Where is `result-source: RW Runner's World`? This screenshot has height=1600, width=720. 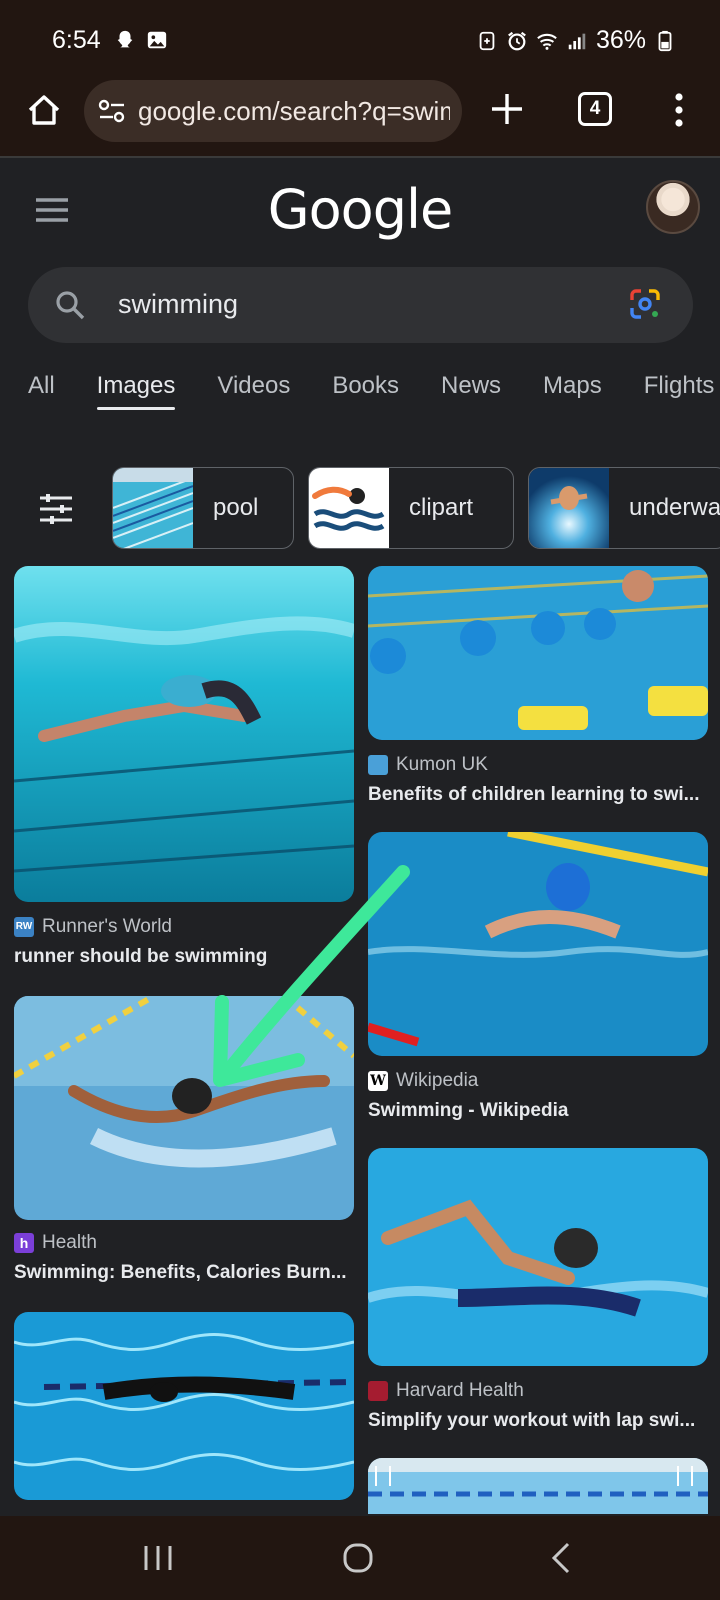 result-source: RW Runner's World is located at coordinates (93, 927).